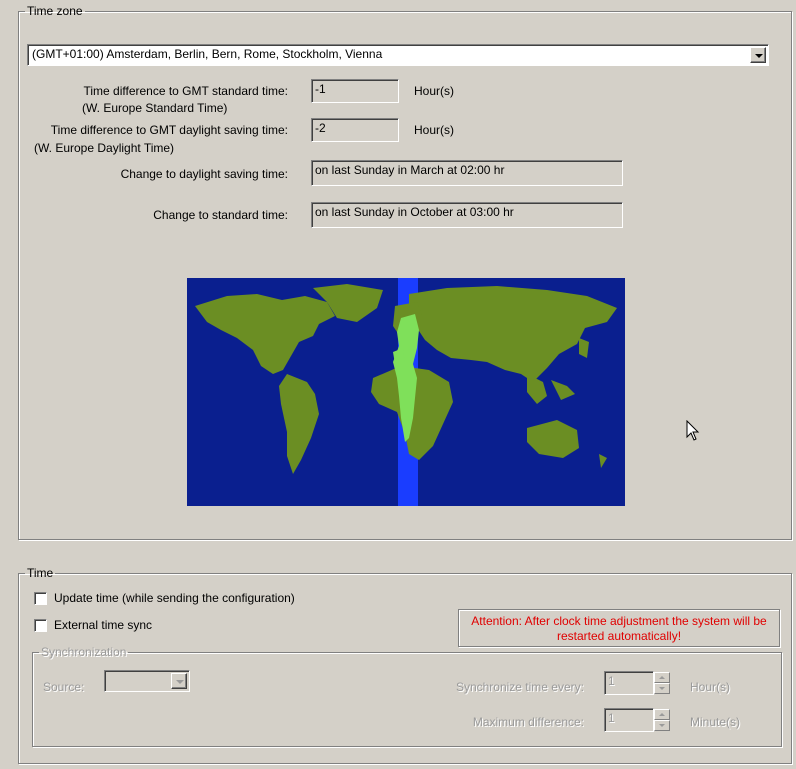 The height and width of the screenshot is (769, 796). I want to click on daylight-diff-field: -2, so click(355, 130).